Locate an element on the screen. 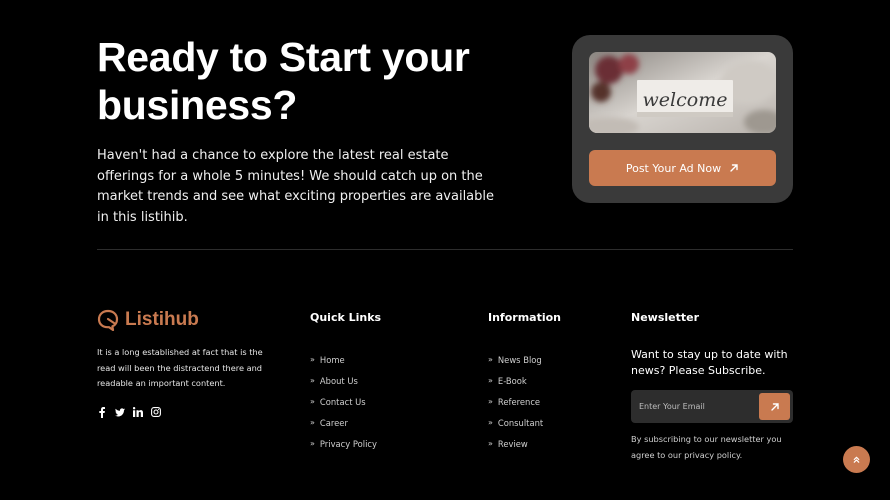 The width and height of the screenshot is (890, 500). post-ad-button: Post Your Ad Now is located at coordinates (682, 168).